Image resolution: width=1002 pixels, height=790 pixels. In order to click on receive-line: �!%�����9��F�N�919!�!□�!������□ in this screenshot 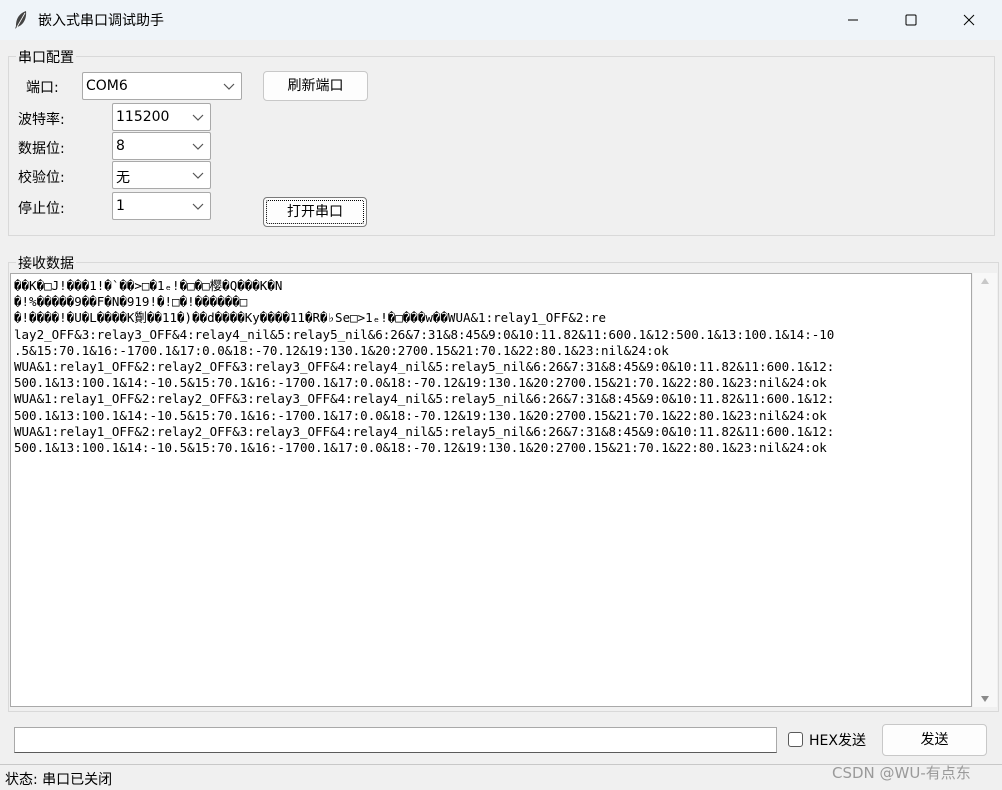, I will do `click(131, 302)`.